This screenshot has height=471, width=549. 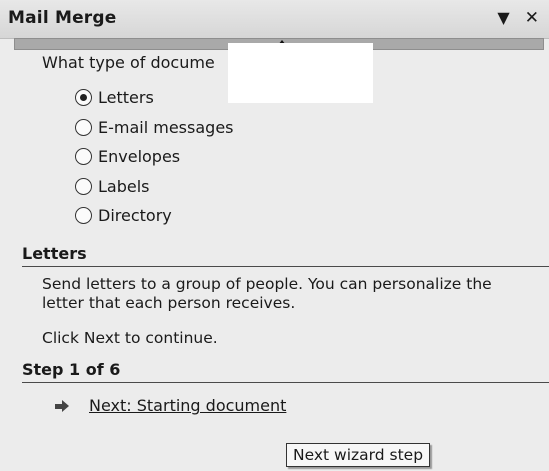 I want to click on letters-heading: Letters, so click(x=54, y=253).